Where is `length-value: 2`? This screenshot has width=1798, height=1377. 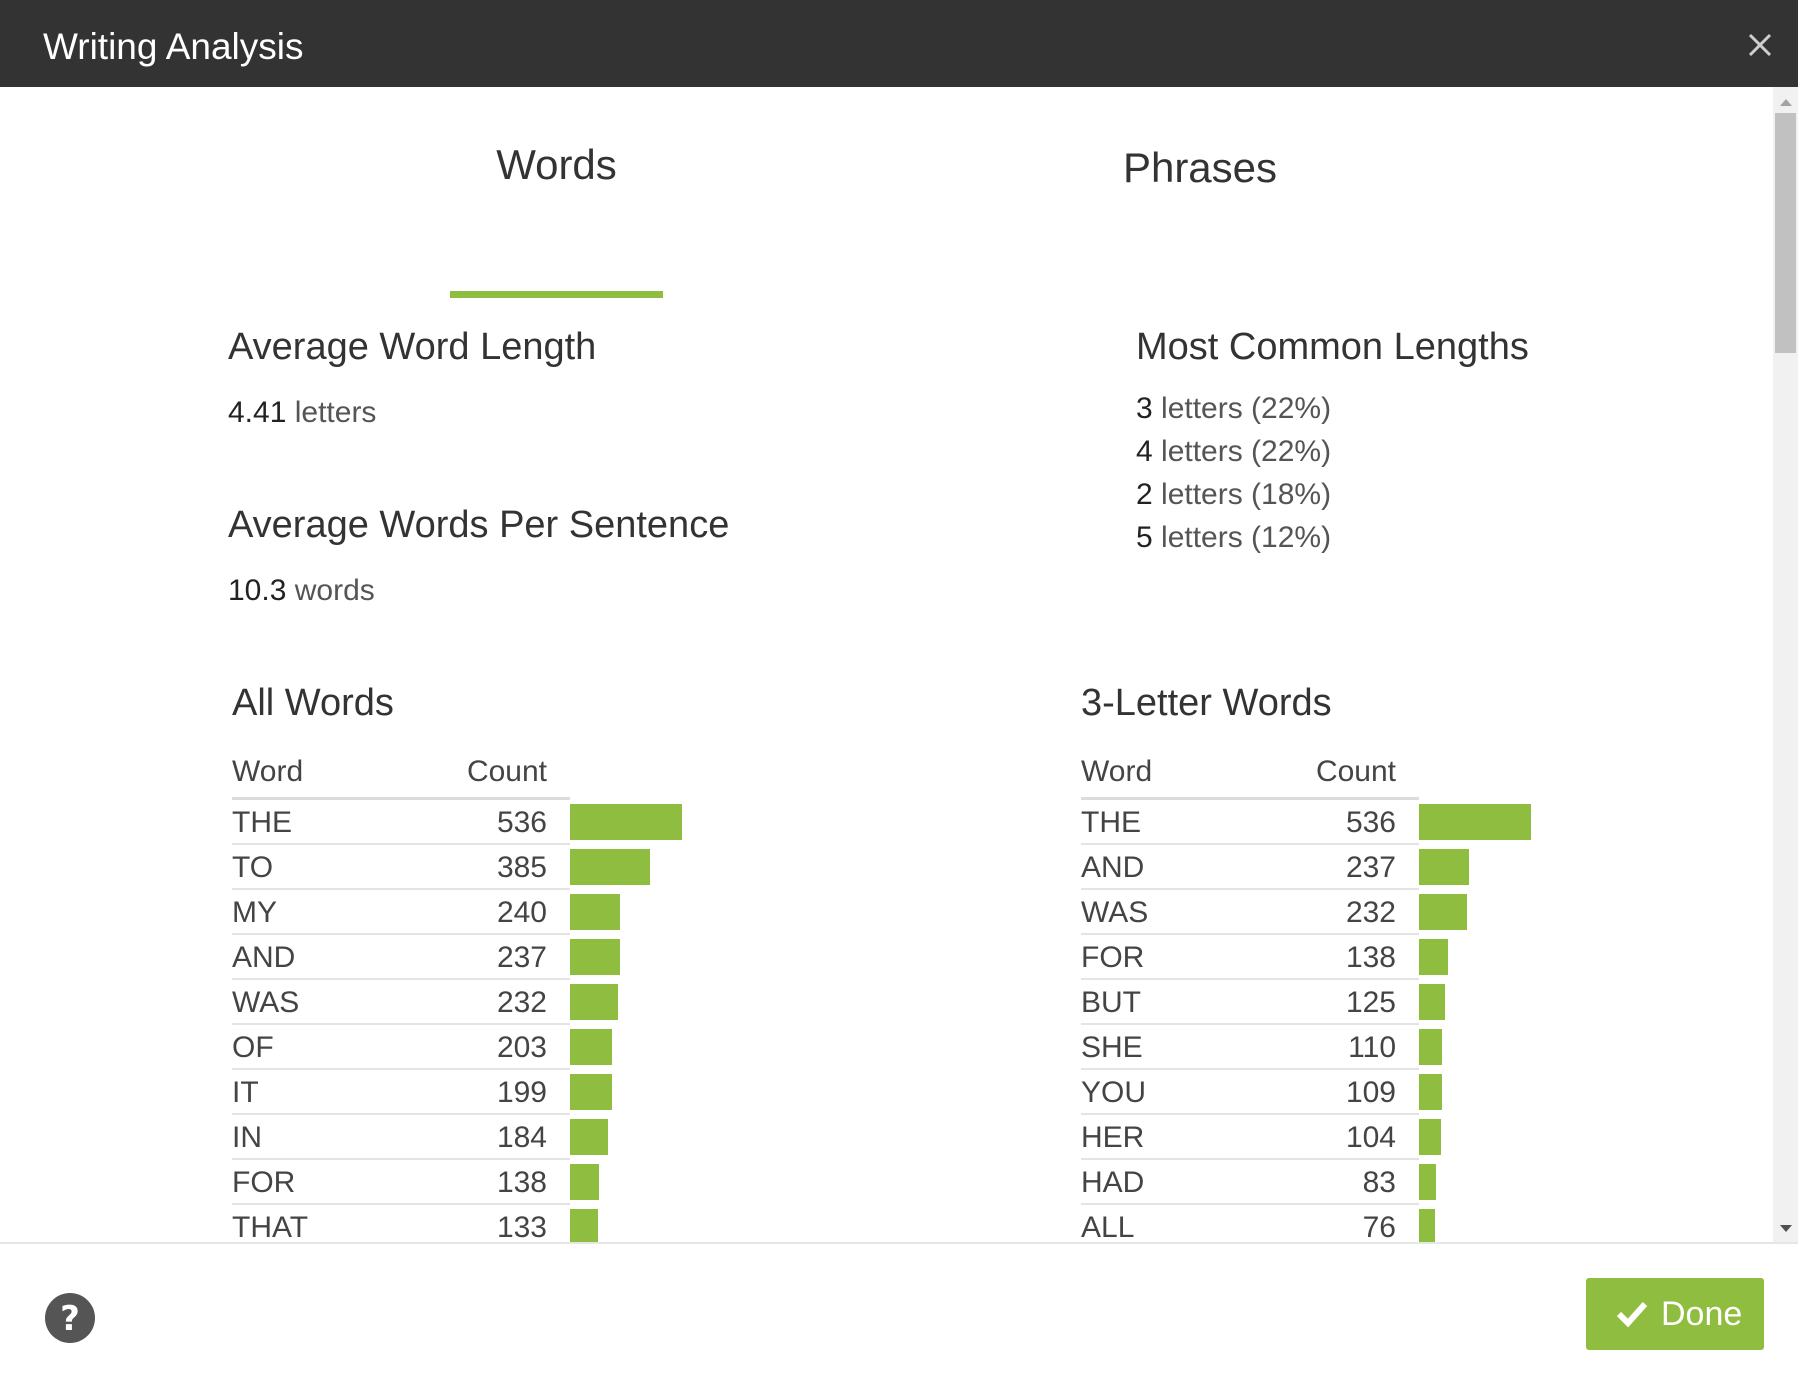
length-value: 2 is located at coordinates (1144, 494).